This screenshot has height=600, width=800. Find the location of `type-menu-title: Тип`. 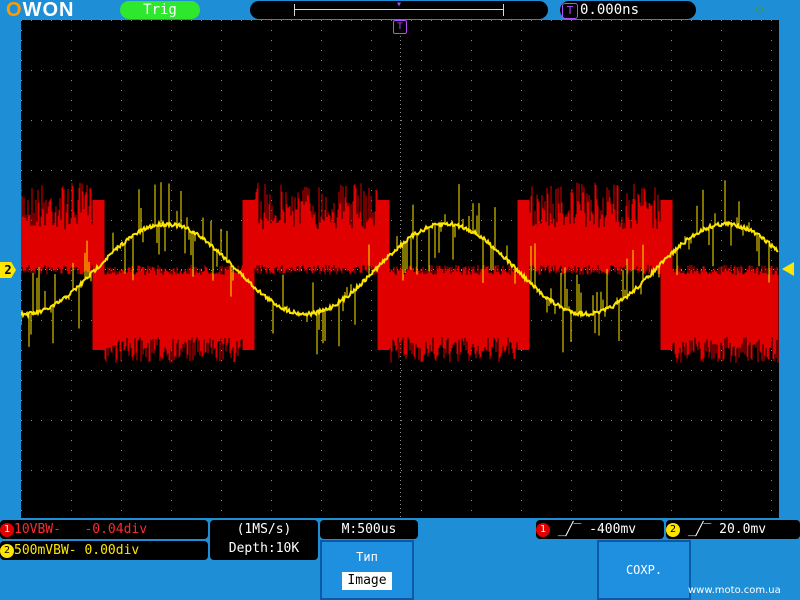

type-menu-title: Тип is located at coordinates (367, 557).